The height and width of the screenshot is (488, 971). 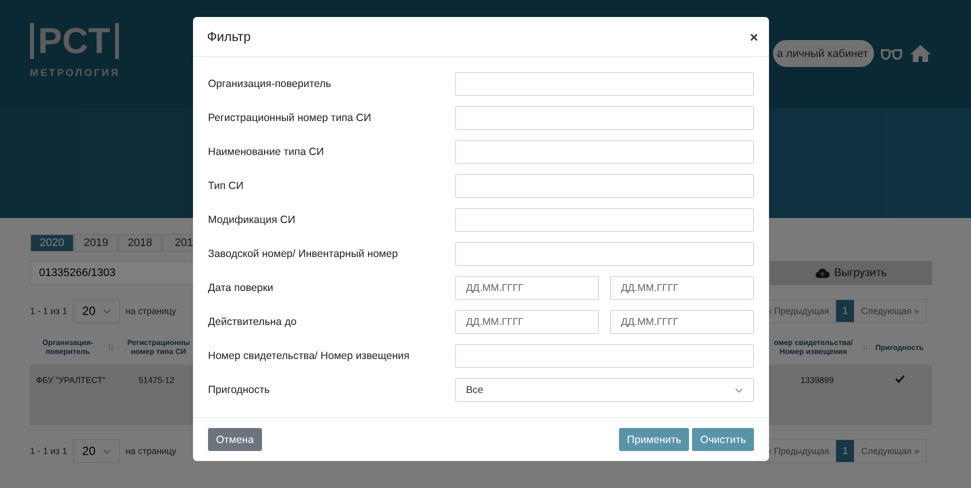 What do you see at coordinates (75, 41) in the screenshot?
I see `logo-mark: РСТ` at bounding box center [75, 41].